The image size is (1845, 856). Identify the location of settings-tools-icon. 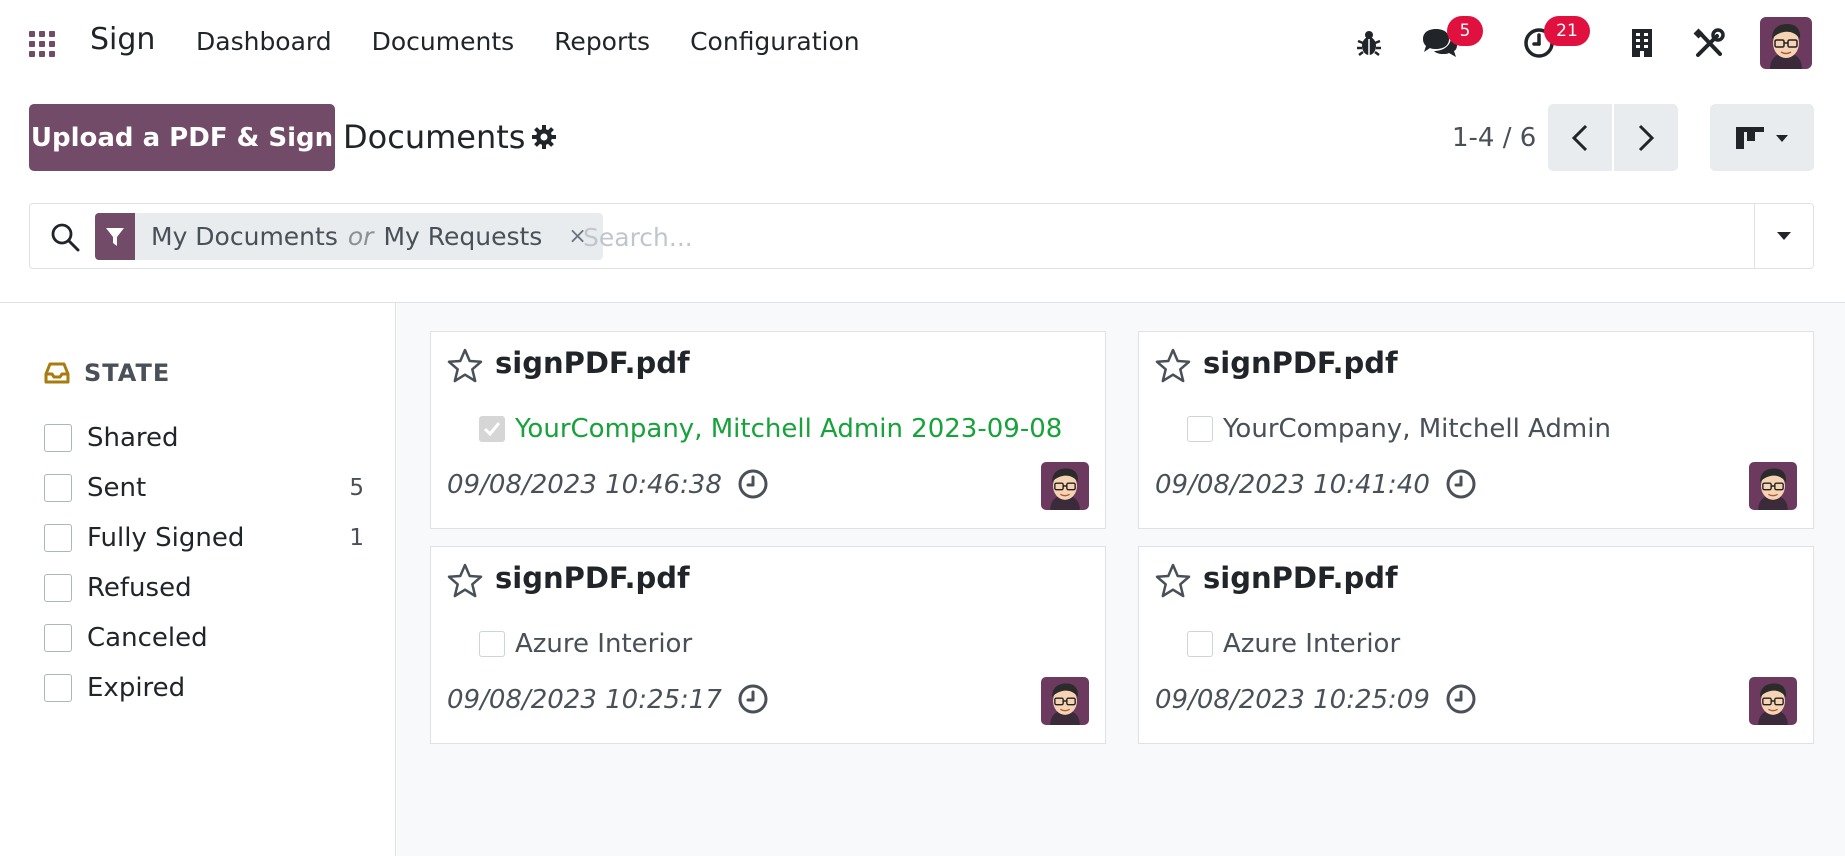
(1709, 46).